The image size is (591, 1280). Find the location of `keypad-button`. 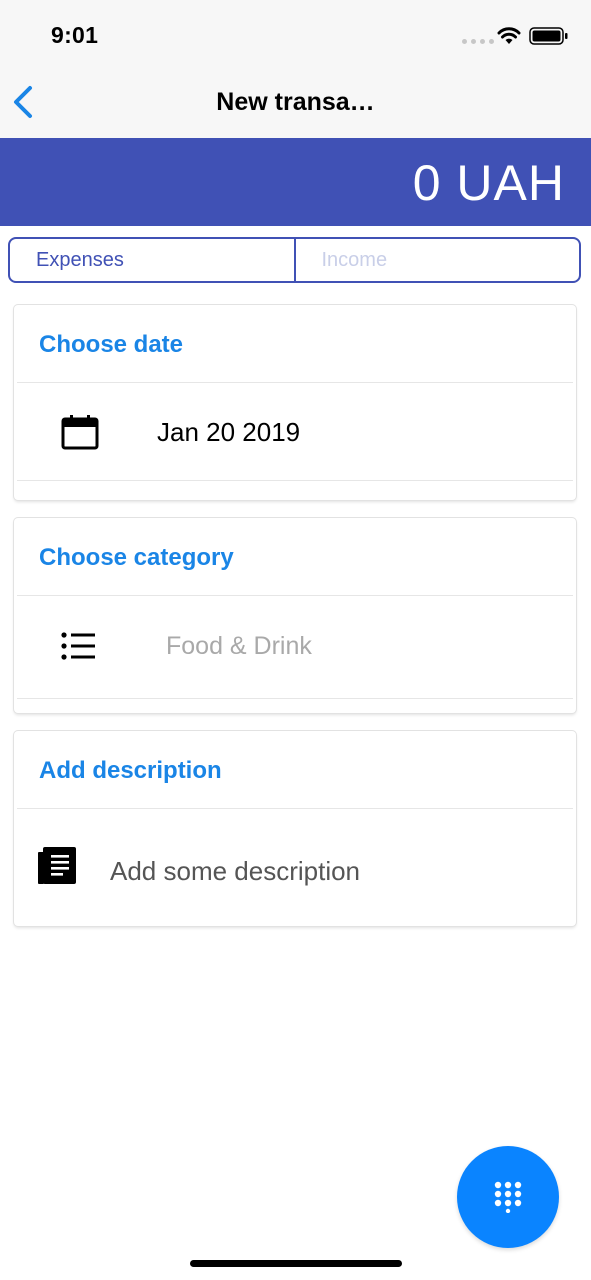

keypad-button is located at coordinates (508, 1197).